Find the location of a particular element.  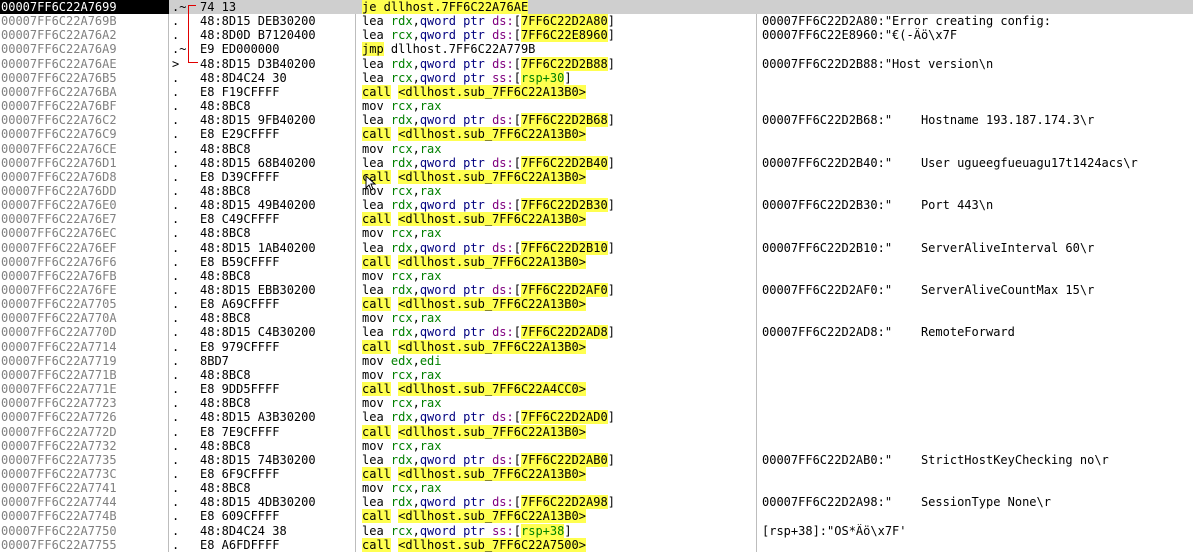

row-address: 00007FF6C22A7735 is located at coordinates (59, 460).